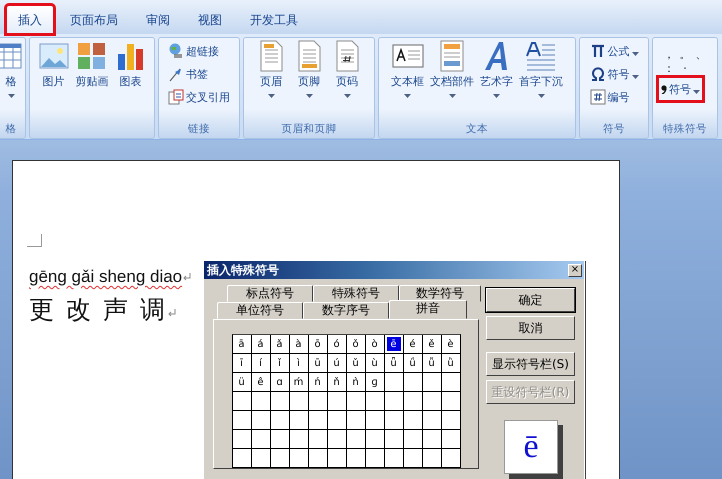 The width and height of the screenshot is (722, 479). Describe the element at coordinates (685, 69) in the screenshot. I see `punctuation-symbol: ·` at that location.